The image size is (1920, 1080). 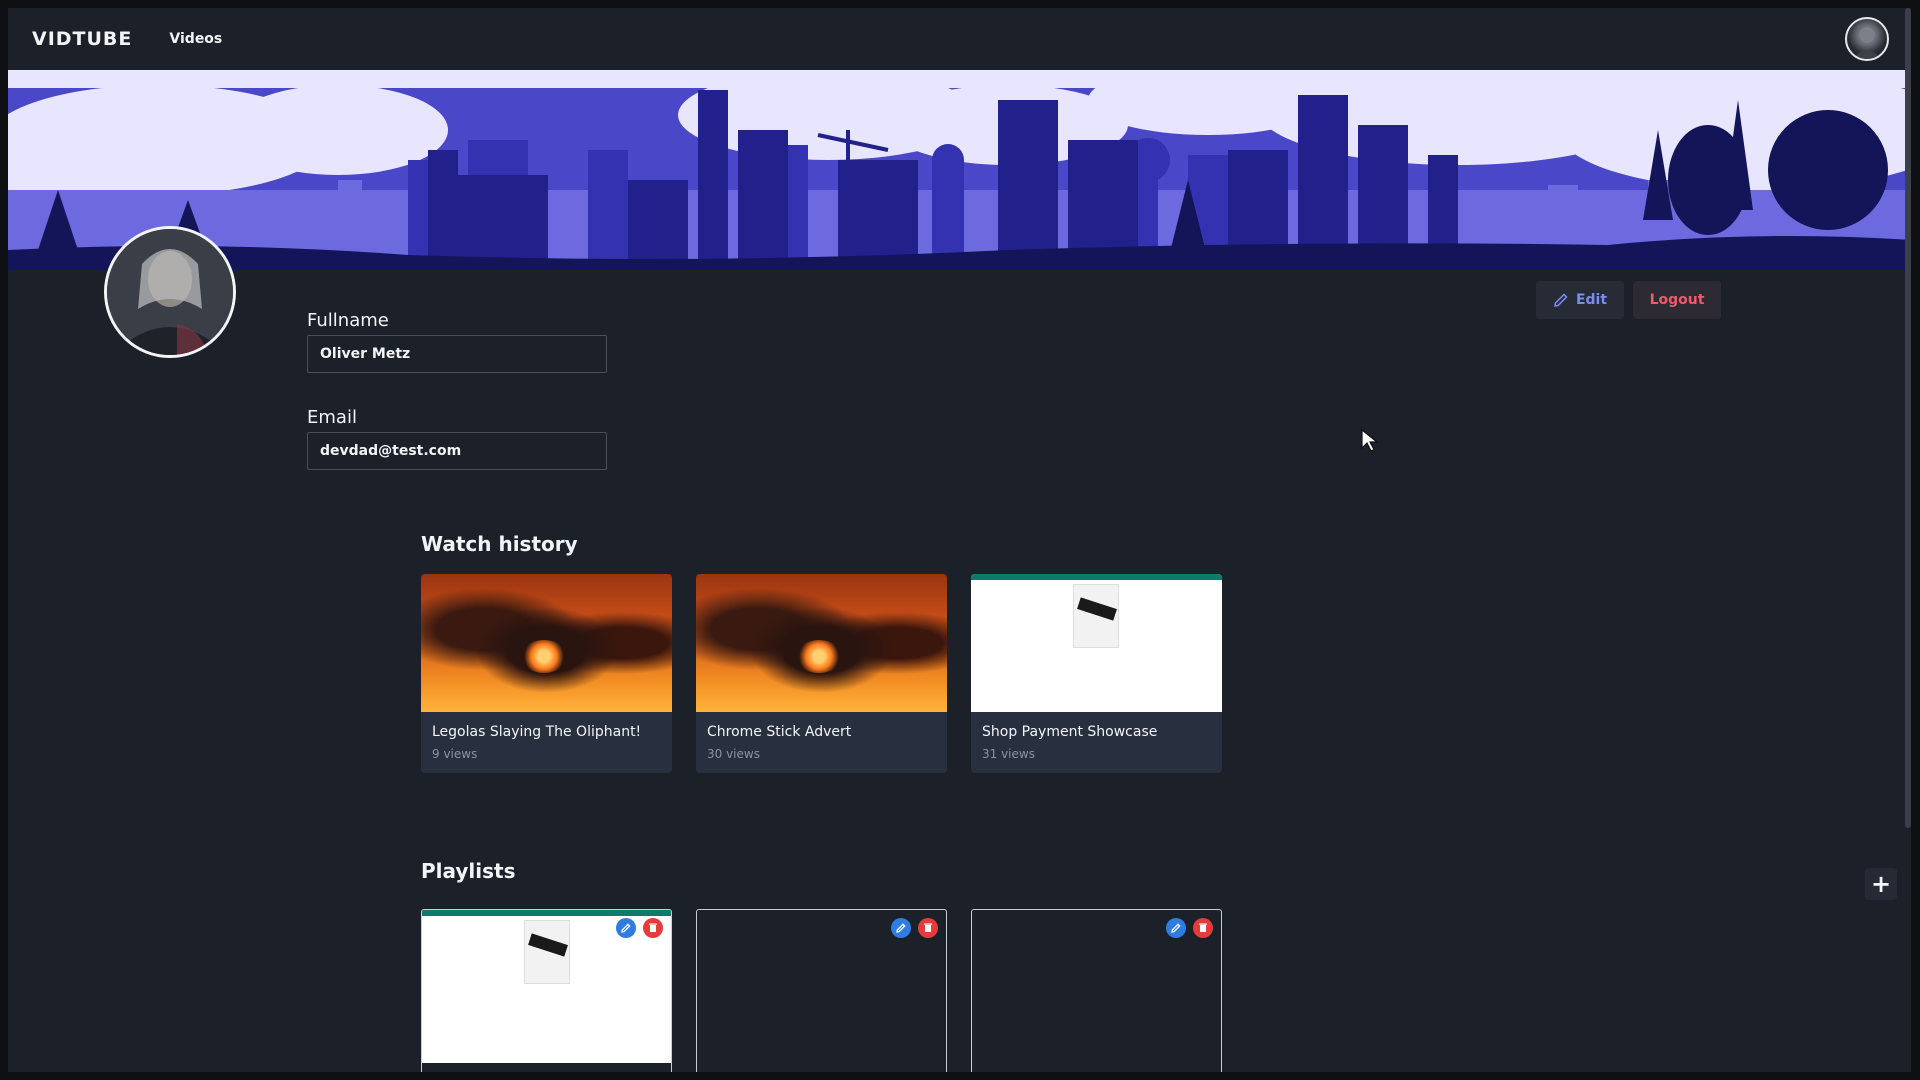 I want to click on top-navbar: VIDTUBE Videos, so click(x=959, y=39).